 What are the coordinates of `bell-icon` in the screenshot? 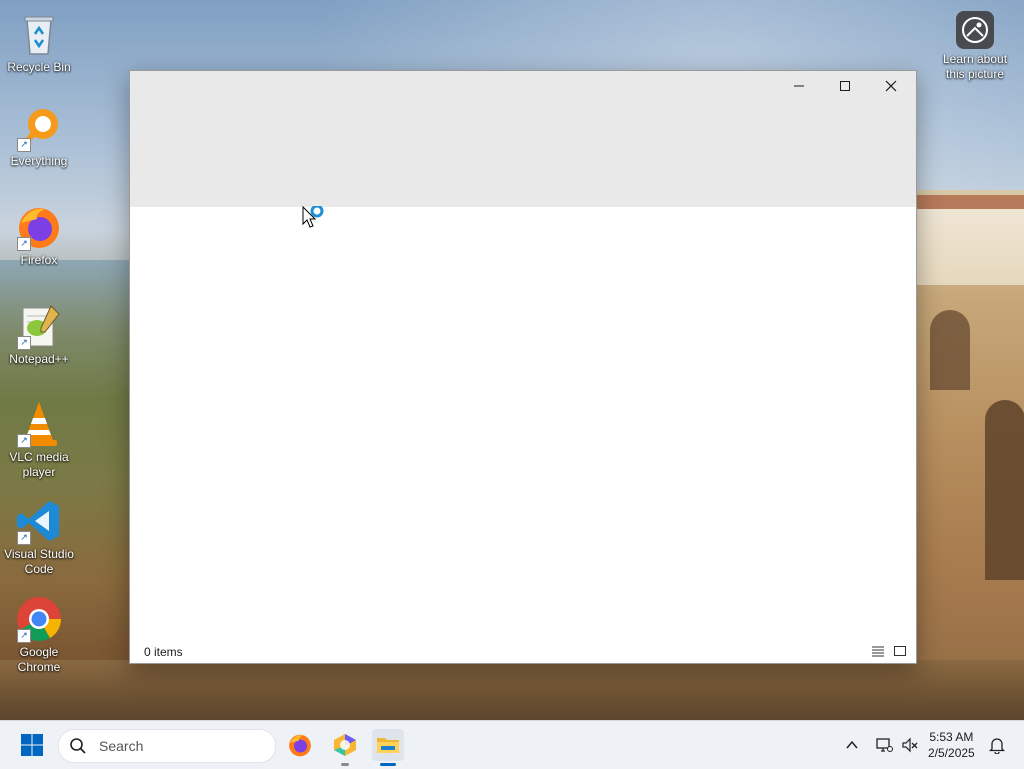 It's located at (997, 746).